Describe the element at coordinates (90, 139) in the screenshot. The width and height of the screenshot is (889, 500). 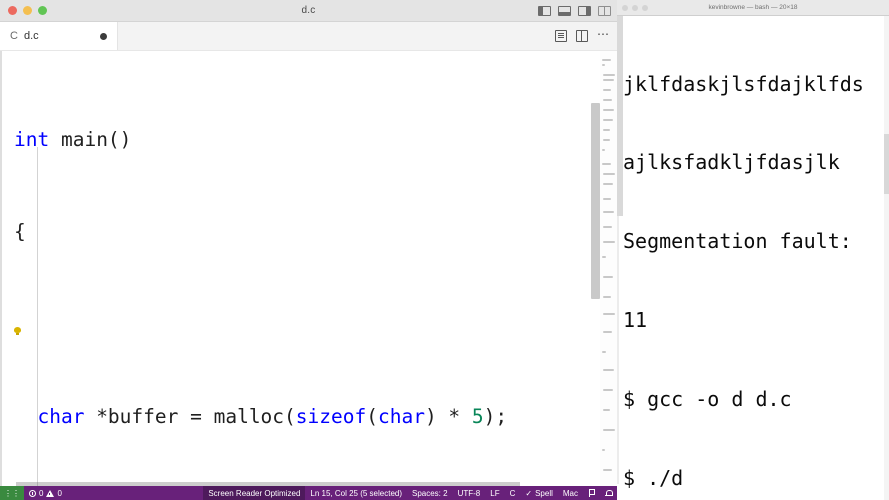
I see `main-signature: main()` at that location.